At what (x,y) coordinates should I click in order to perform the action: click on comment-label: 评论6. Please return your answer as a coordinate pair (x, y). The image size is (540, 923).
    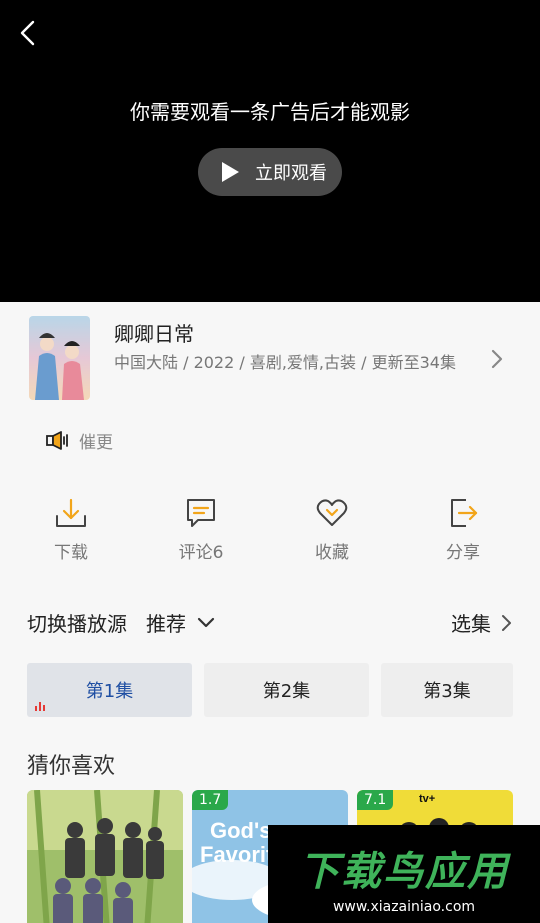
    Looking at the image, I should click on (201, 553).